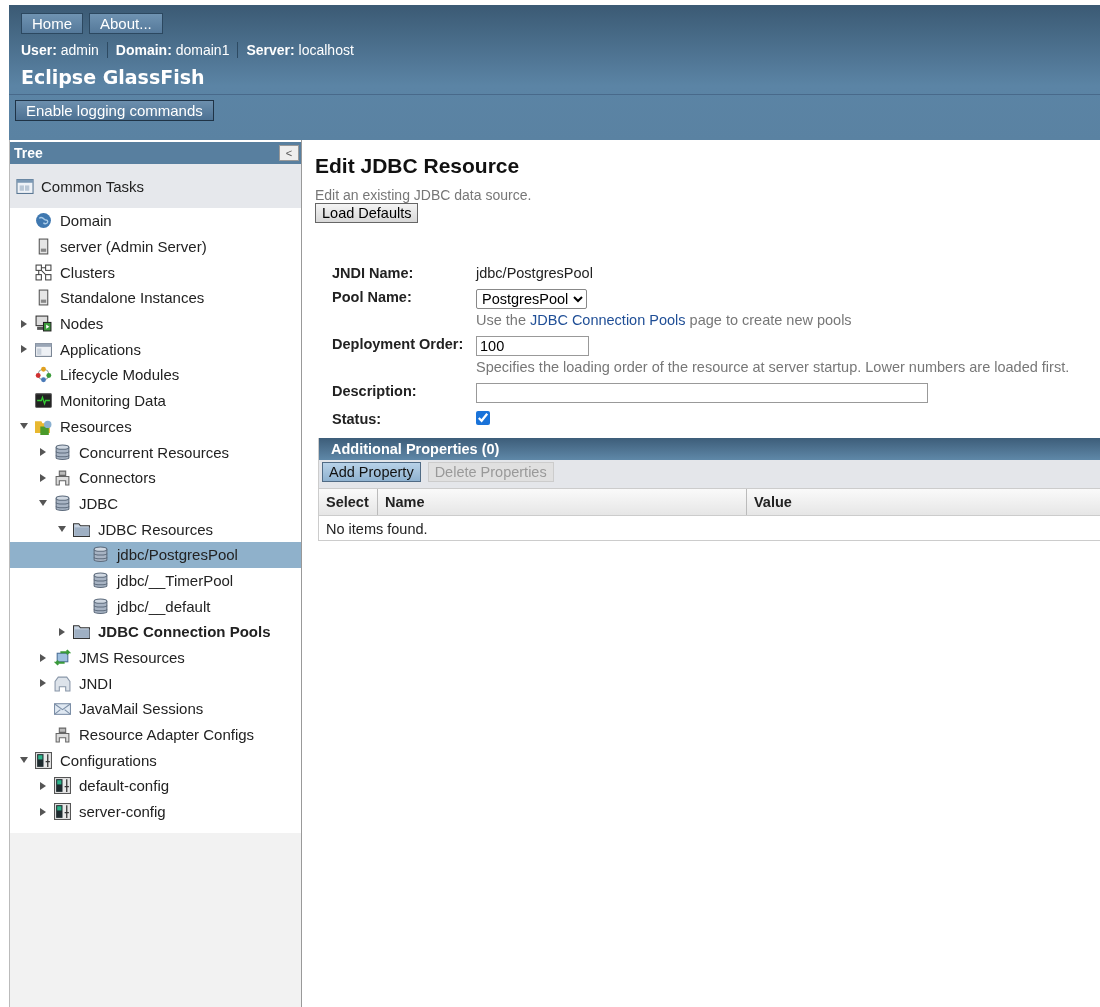  What do you see at coordinates (155, 760) in the screenshot?
I see `tree-item: Configurations` at bounding box center [155, 760].